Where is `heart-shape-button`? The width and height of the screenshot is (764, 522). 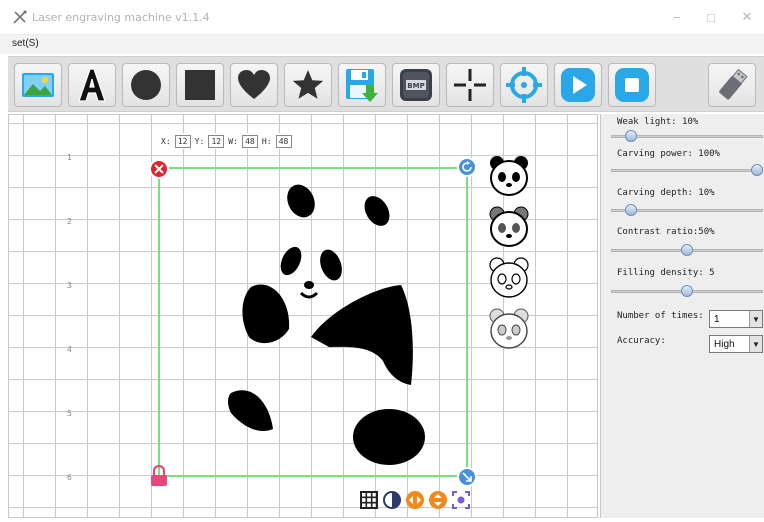
heart-shape-button is located at coordinates (254, 85).